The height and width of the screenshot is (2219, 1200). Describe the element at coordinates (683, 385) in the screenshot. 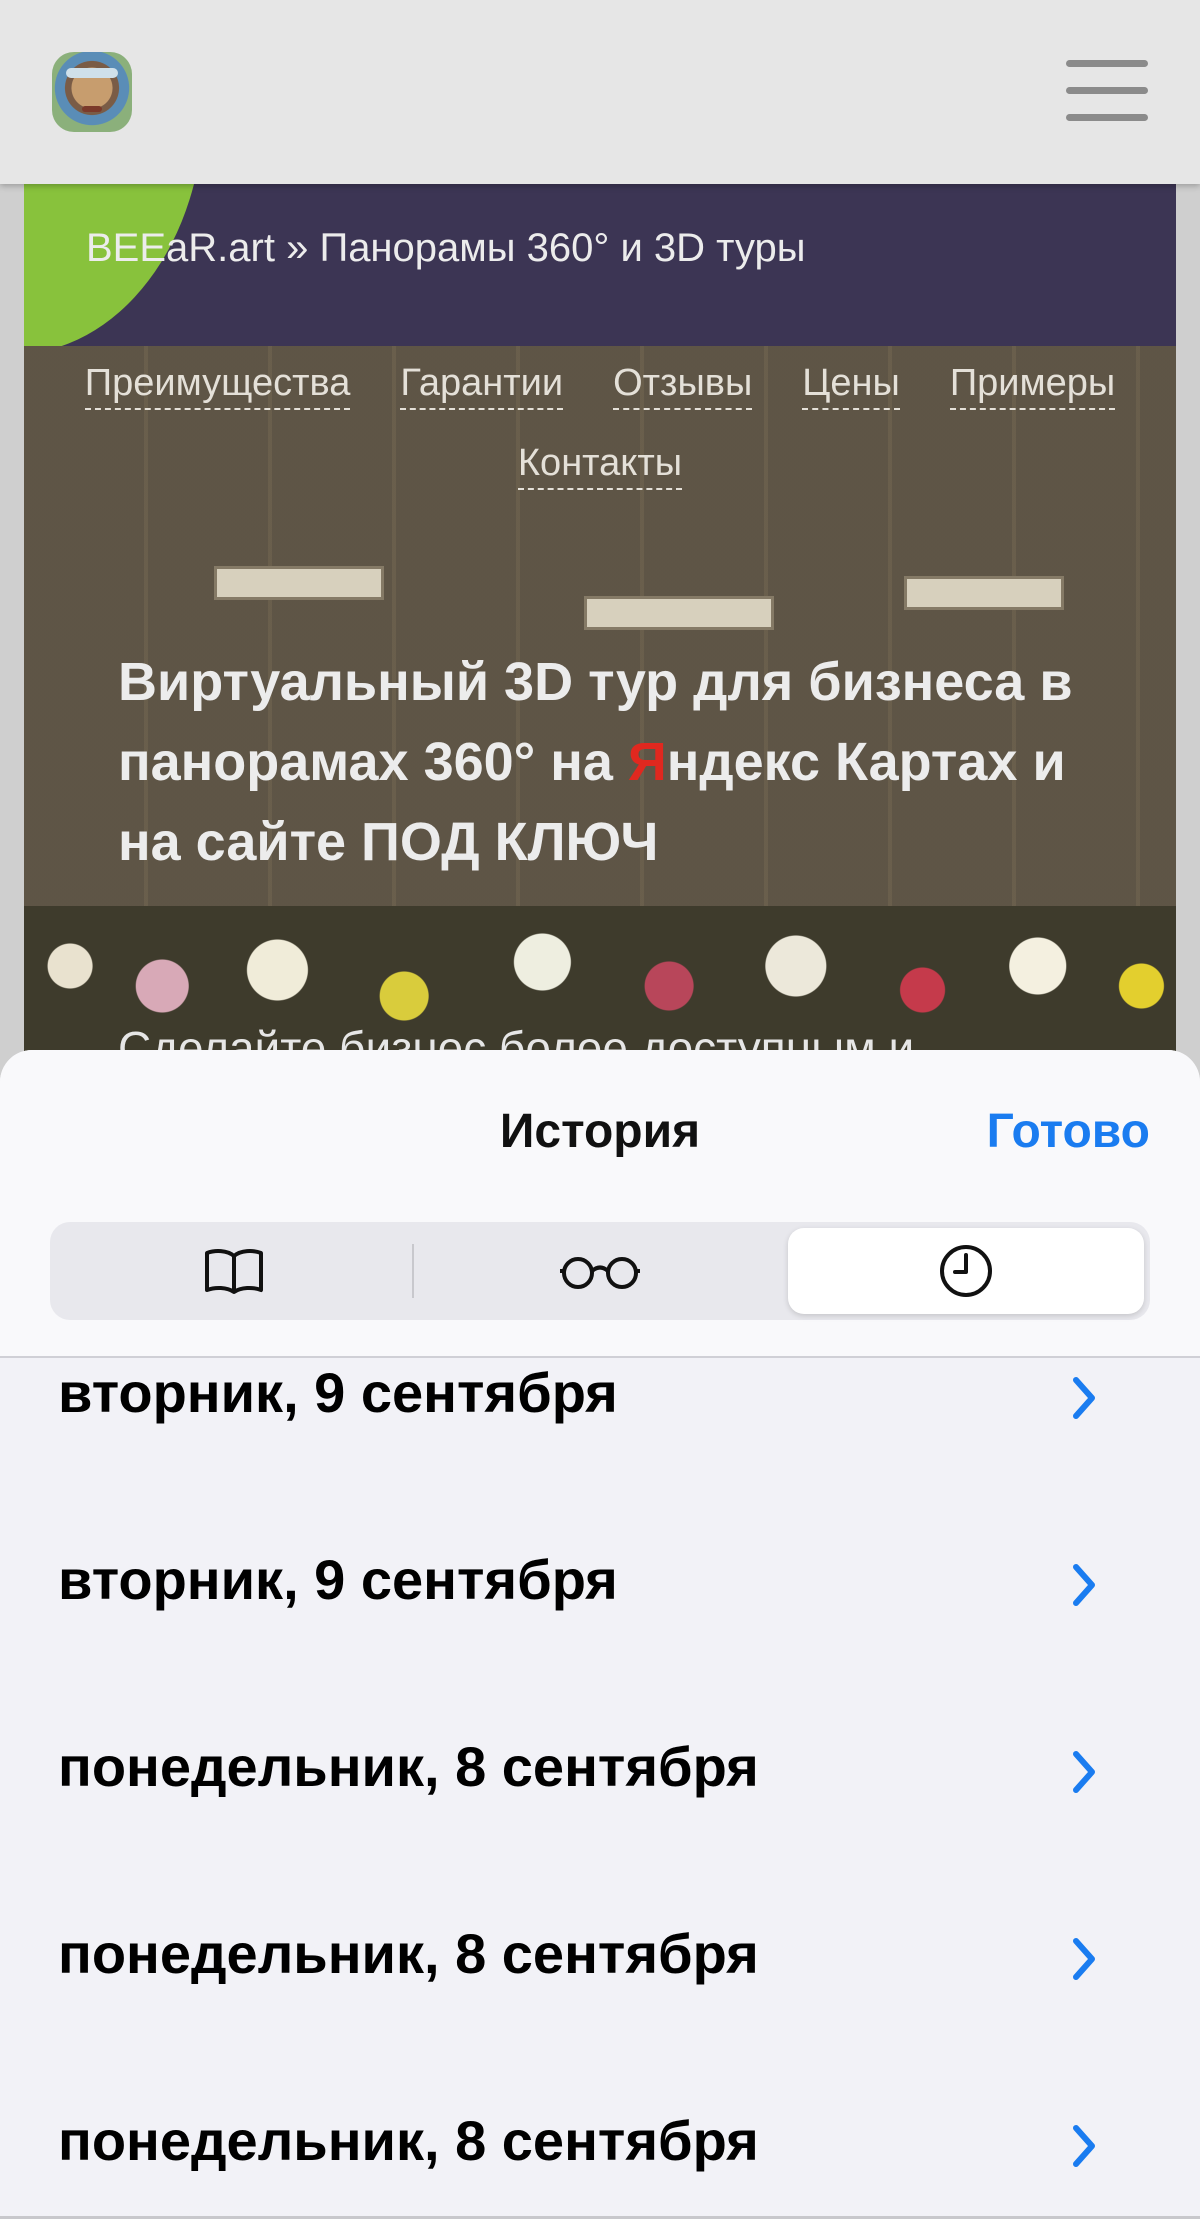

I see `nav-link-reviews: Отзывы` at that location.